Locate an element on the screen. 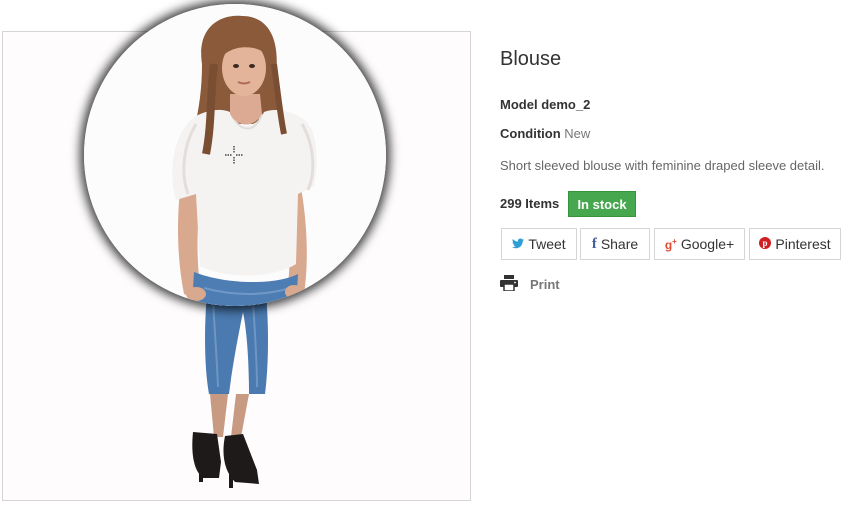 This screenshot has height=513, width=851. tweet-button: Tweet is located at coordinates (539, 244).